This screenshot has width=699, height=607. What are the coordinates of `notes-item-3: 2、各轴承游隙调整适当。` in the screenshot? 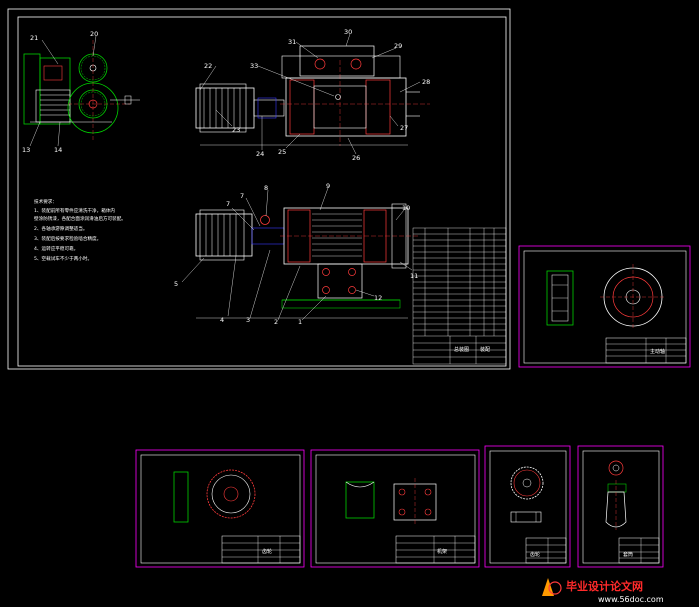 It's located at (60, 228).